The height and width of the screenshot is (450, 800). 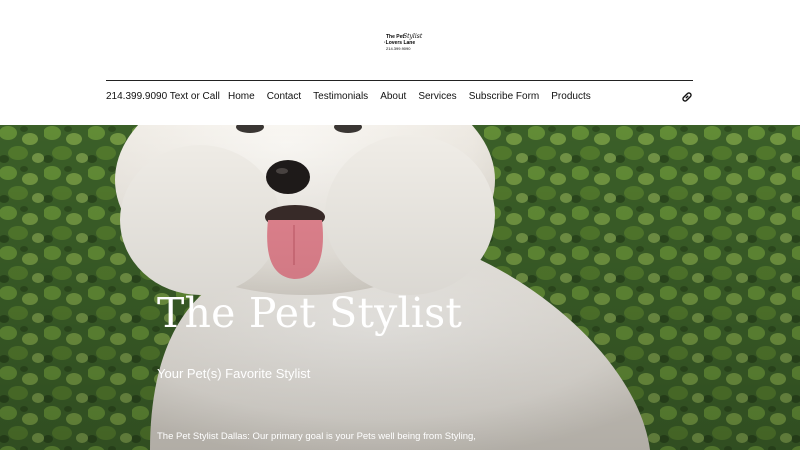 What do you see at coordinates (570, 98) in the screenshot?
I see `nav-products: Products` at bounding box center [570, 98].